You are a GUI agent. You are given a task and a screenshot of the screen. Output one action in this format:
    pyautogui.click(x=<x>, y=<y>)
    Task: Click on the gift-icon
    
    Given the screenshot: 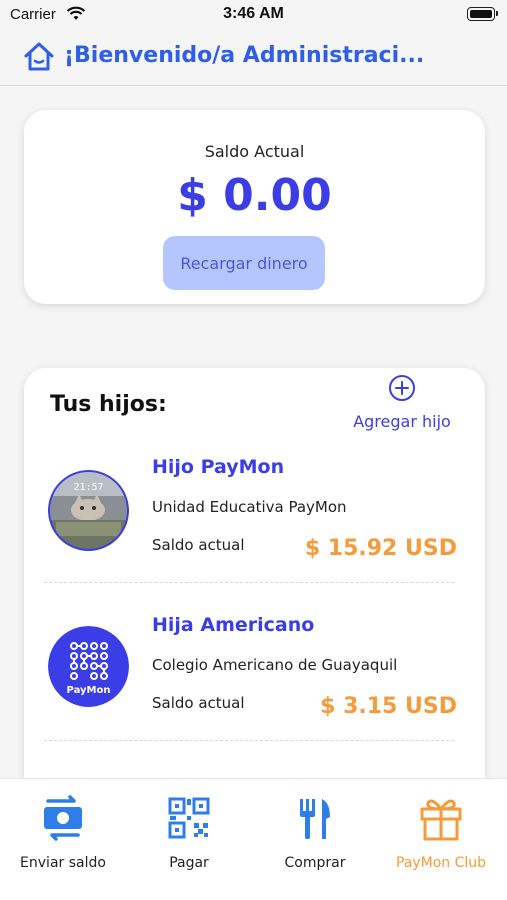 What is the action you would take?
    pyautogui.click(x=441, y=820)
    